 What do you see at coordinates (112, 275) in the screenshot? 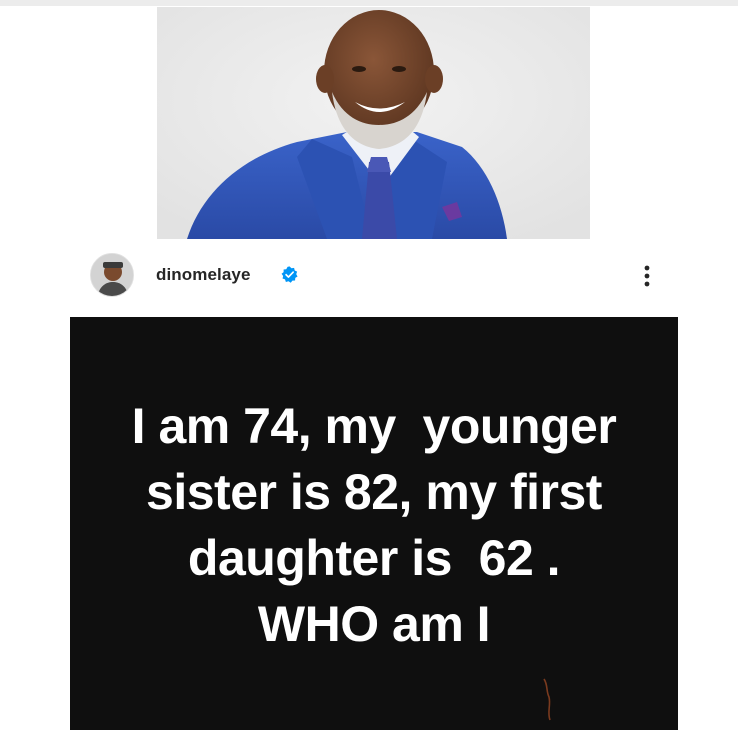
I see `avatar` at bounding box center [112, 275].